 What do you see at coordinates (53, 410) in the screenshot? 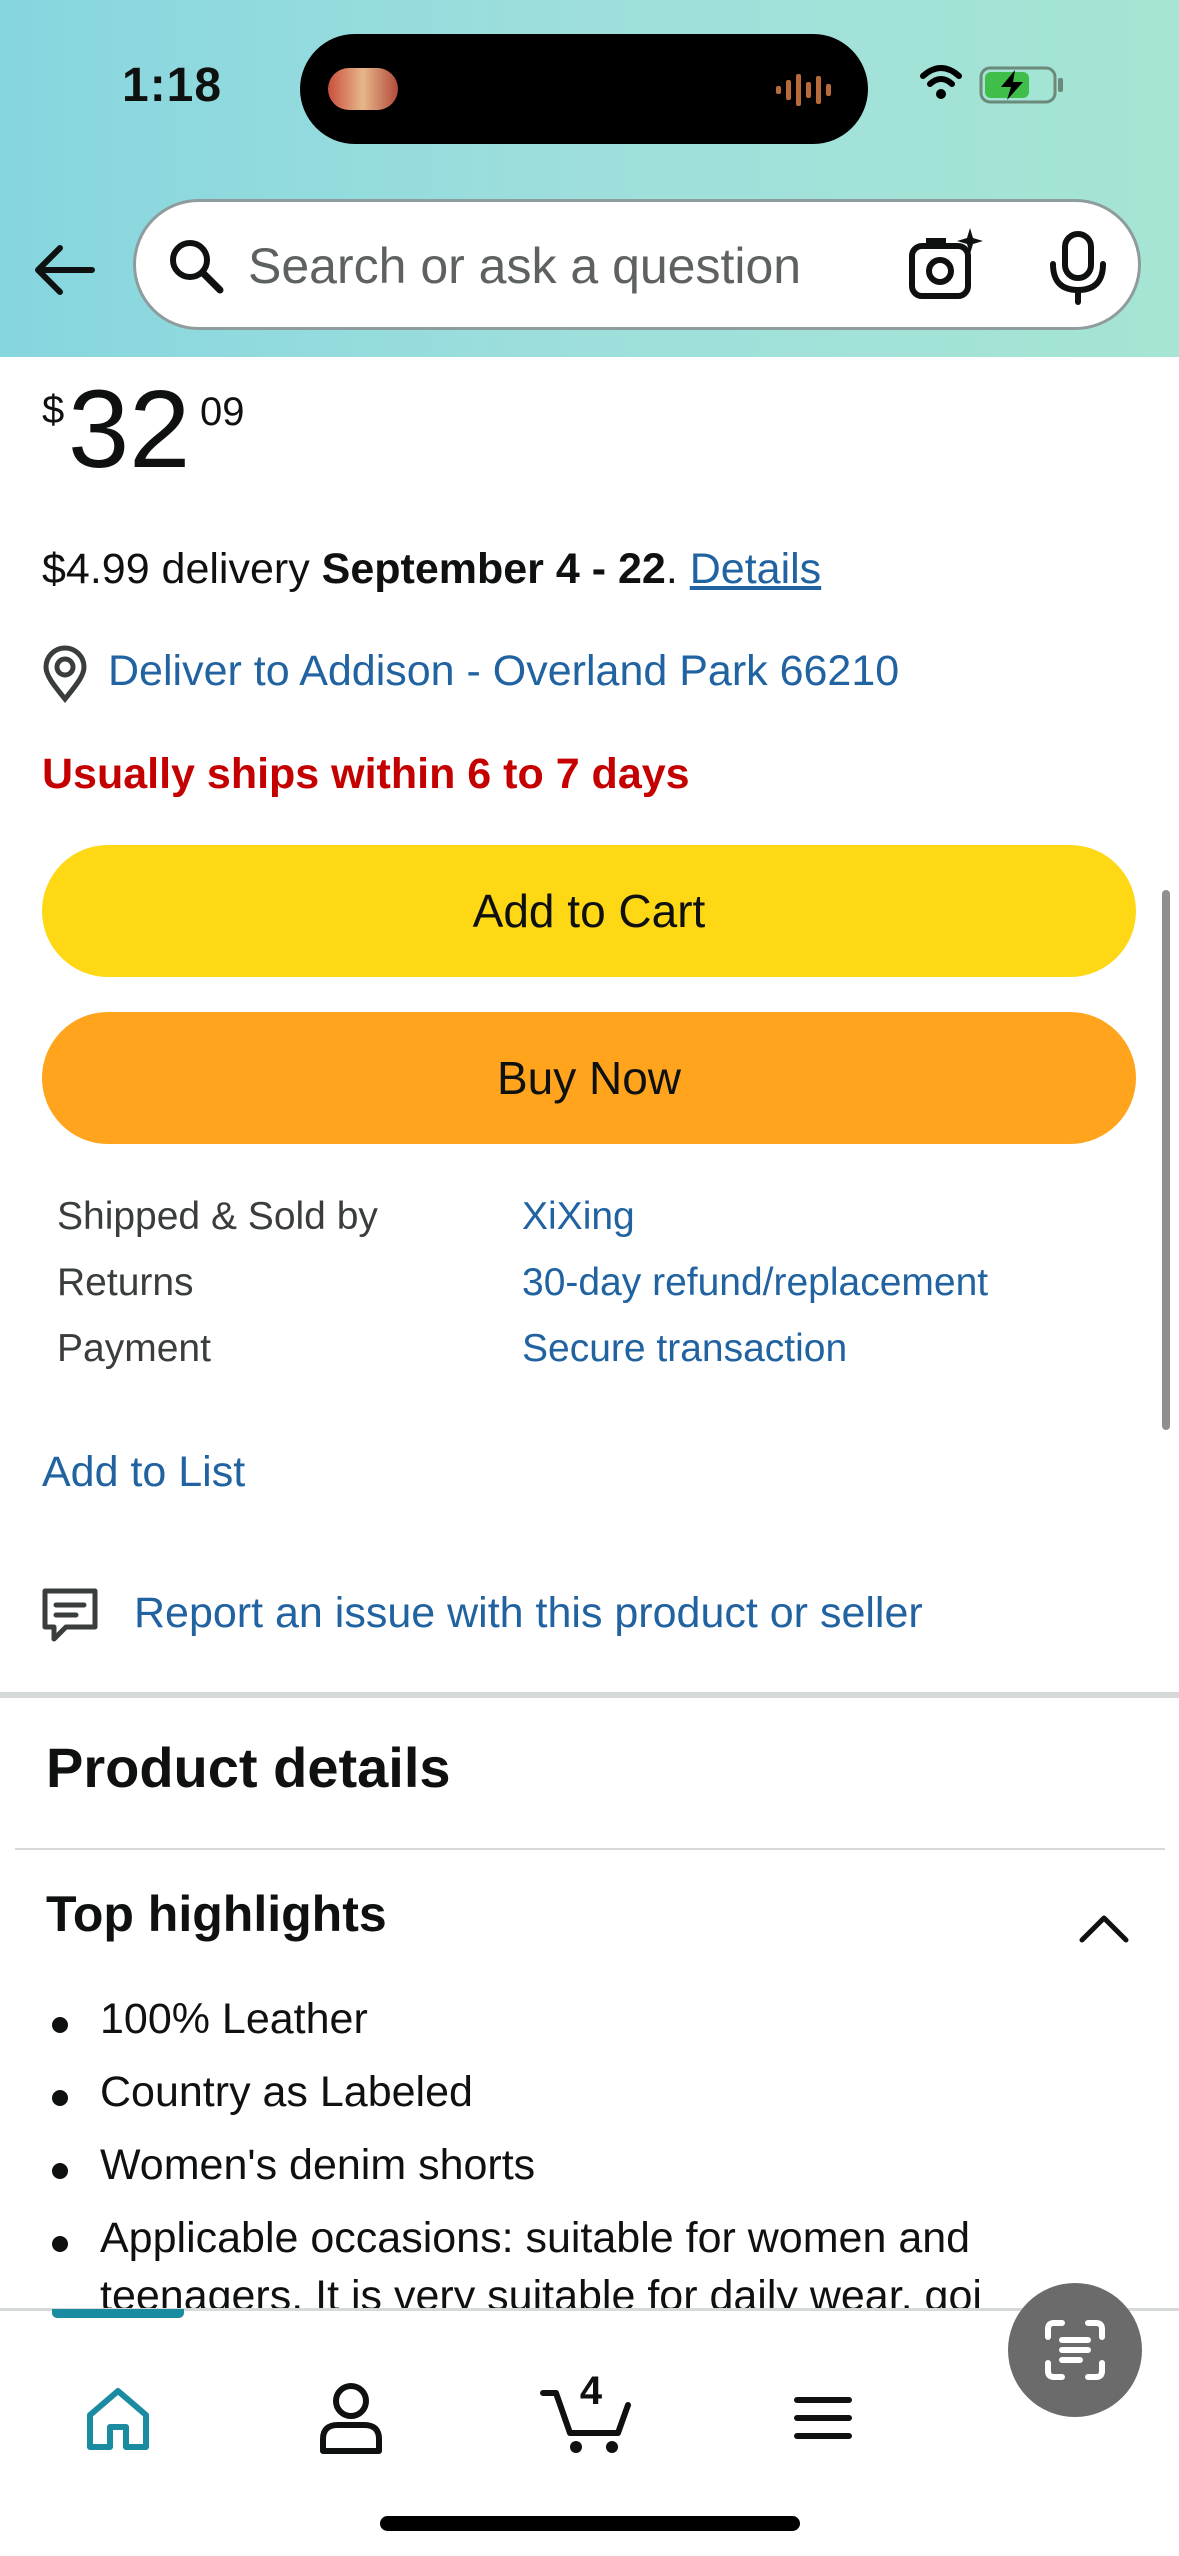
I see `price-currency: $` at bounding box center [53, 410].